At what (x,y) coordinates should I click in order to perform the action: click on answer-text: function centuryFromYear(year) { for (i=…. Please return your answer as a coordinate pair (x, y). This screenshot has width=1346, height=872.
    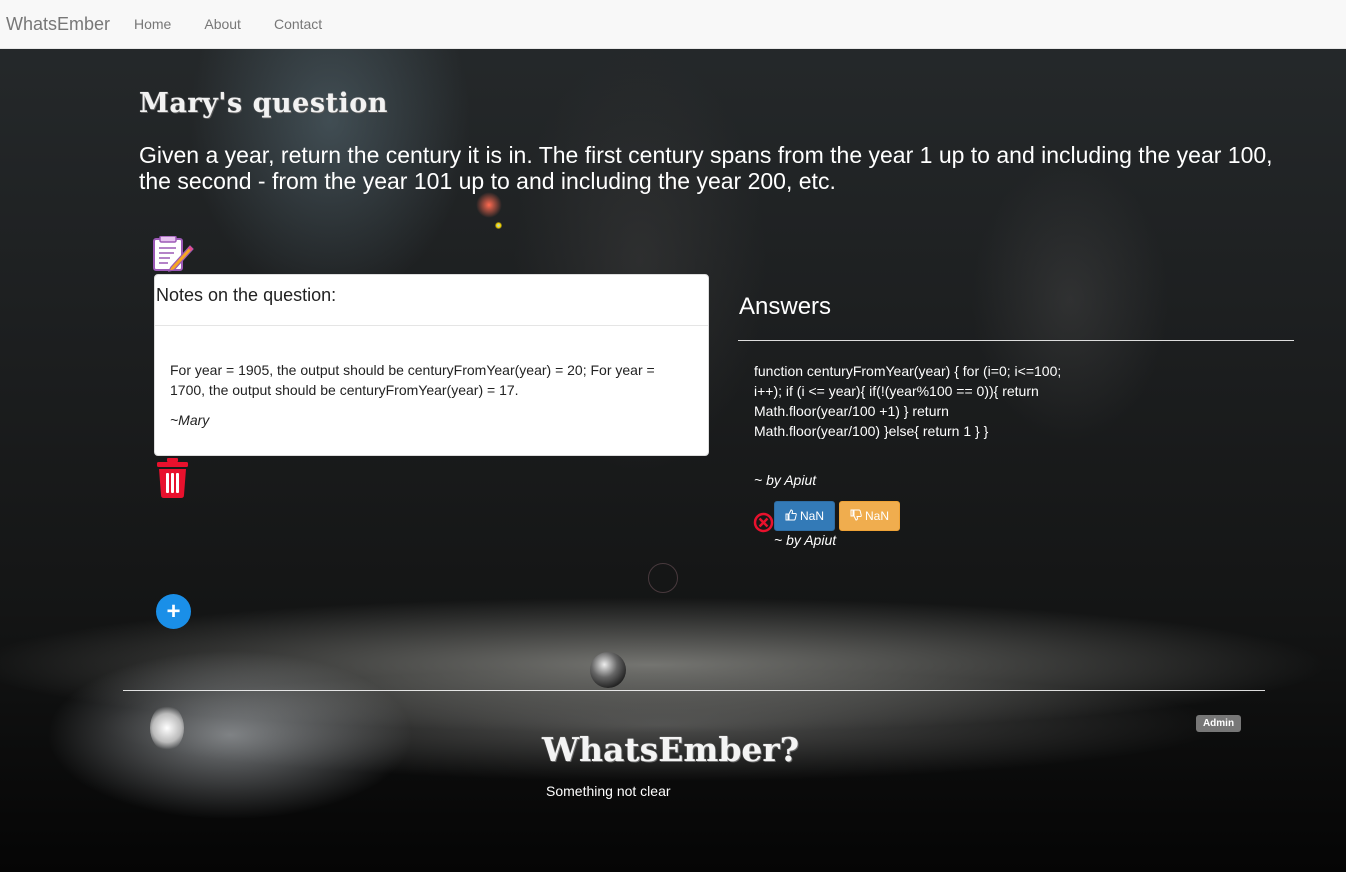
    Looking at the image, I should click on (908, 401).